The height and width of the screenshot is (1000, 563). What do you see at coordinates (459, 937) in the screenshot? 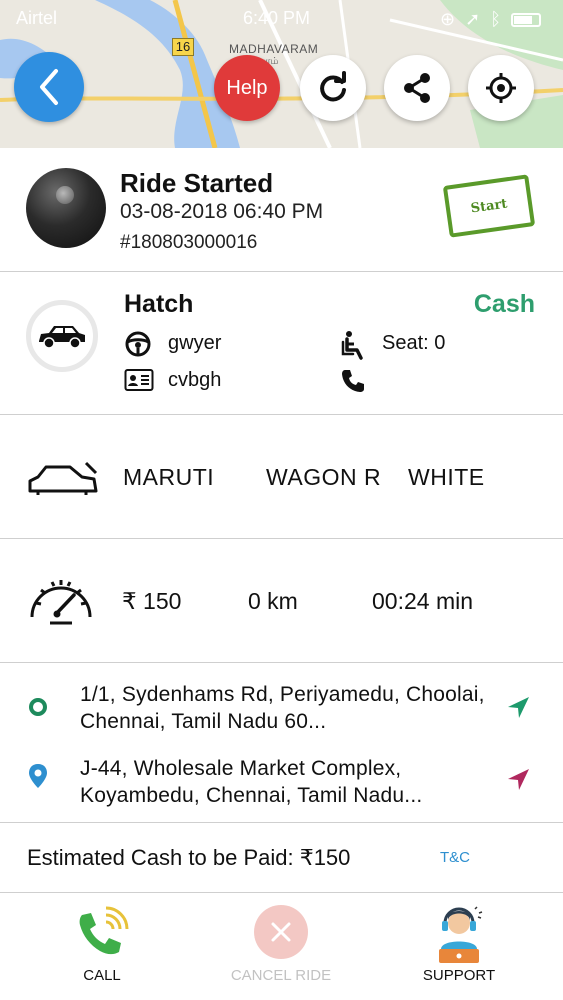
I see `support-agent-icon` at bounding box center [459, 937].